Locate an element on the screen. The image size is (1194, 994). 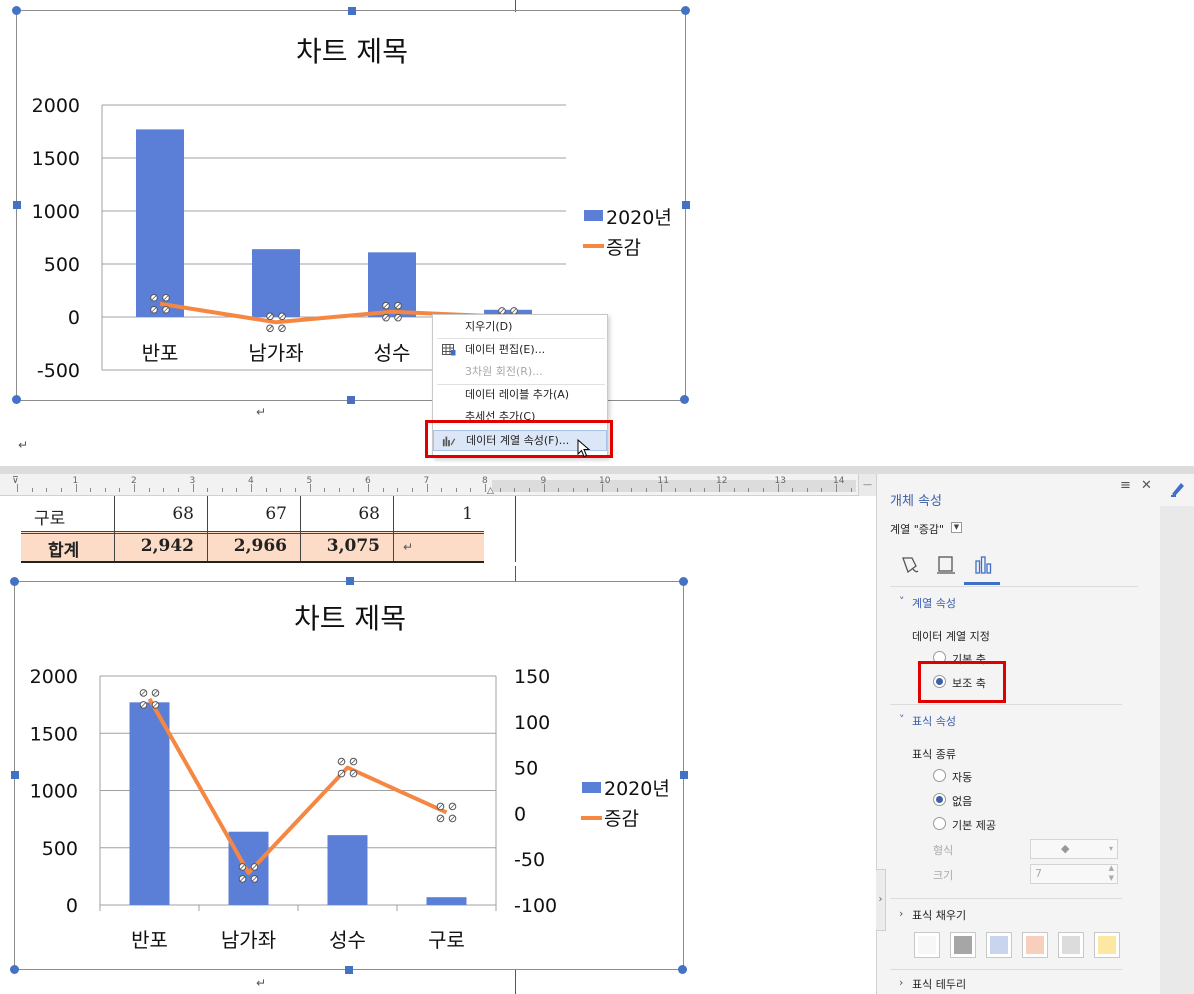
series-chart-tab-icon is located at coordinates (983, 565).